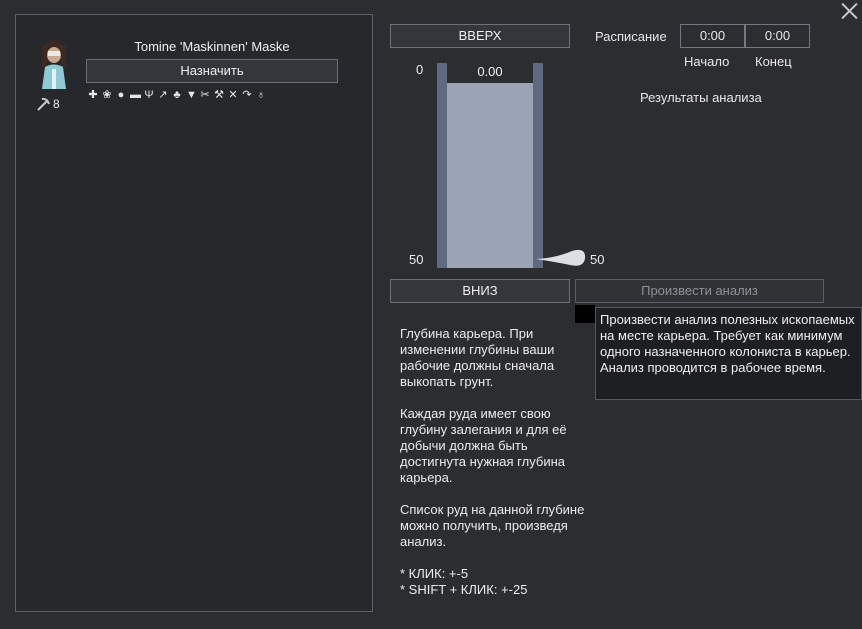 The width and height of the screenshot is (862, 629). Describe the element at coordinates (490, 71) in the screenshot. I see `current-depth: 0.00` at that location.